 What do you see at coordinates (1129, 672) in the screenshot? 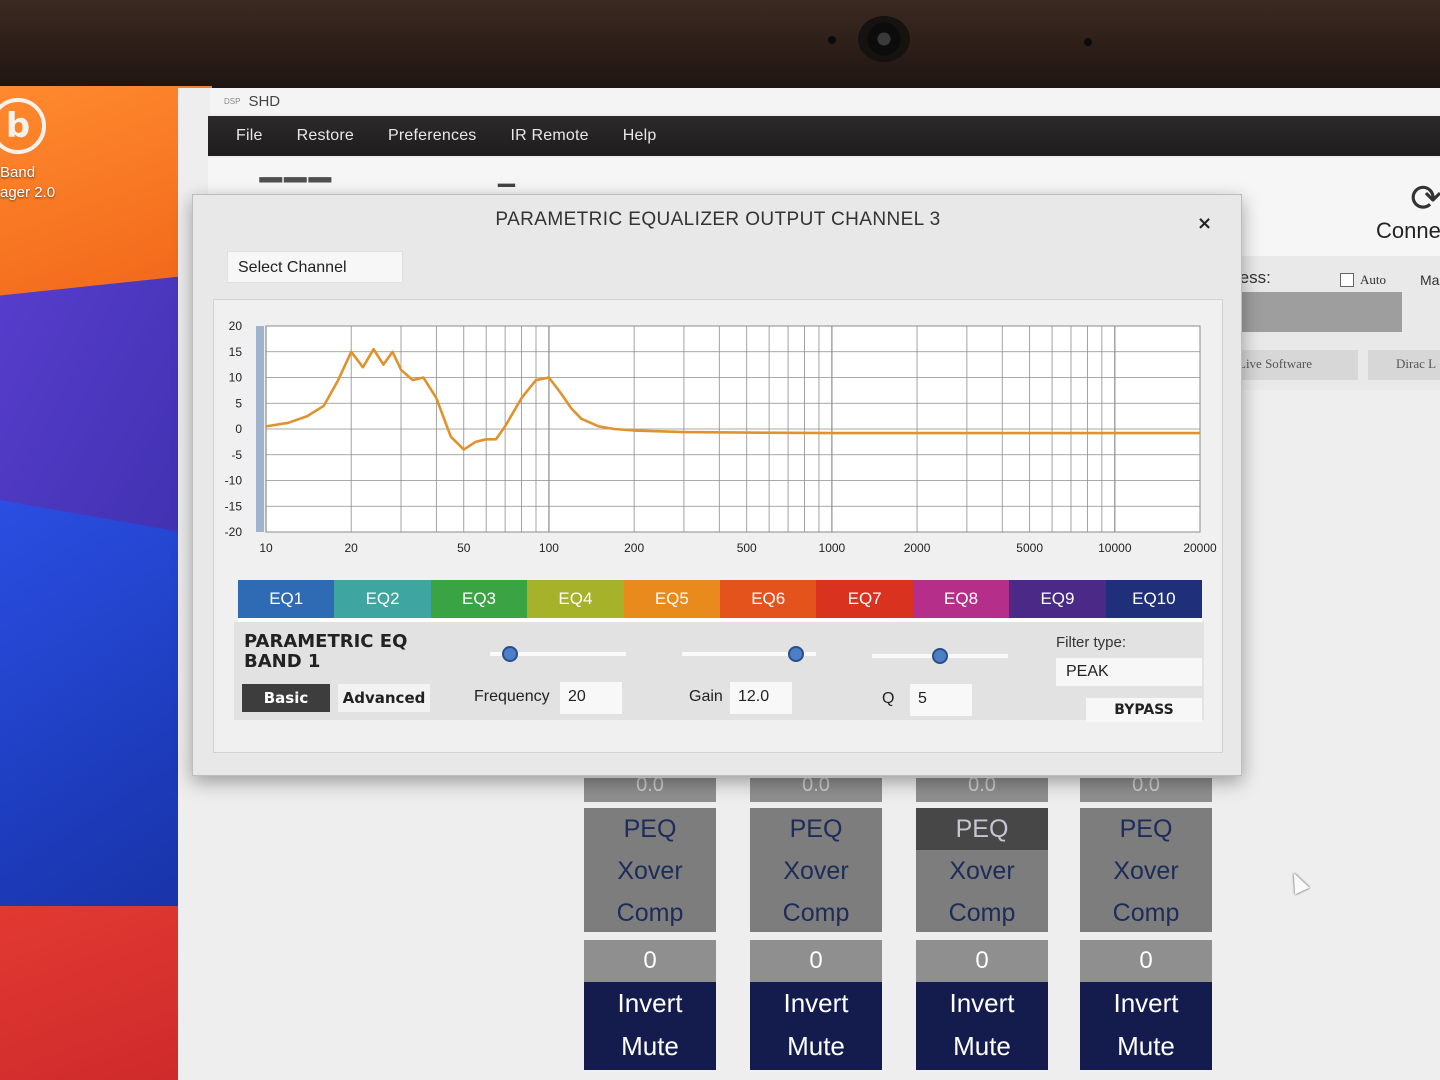
I see `filter-type-select: PEAK` at bounding box center [1129, 672].